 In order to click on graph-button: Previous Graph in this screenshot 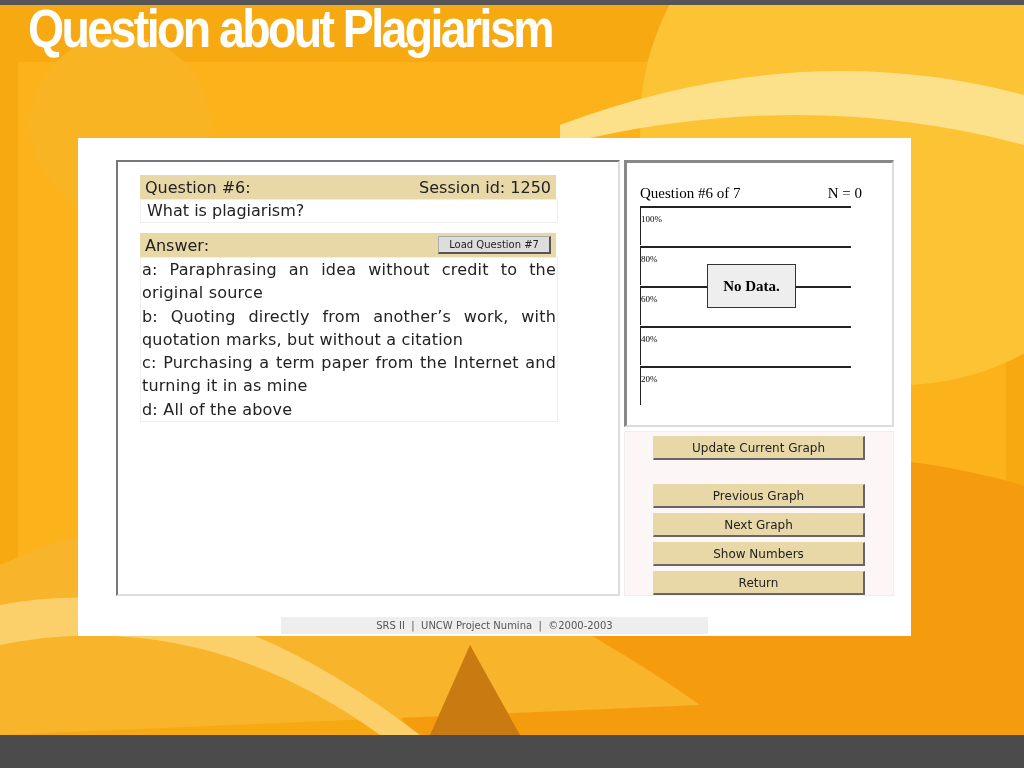, I will do `click(759, 496)`.